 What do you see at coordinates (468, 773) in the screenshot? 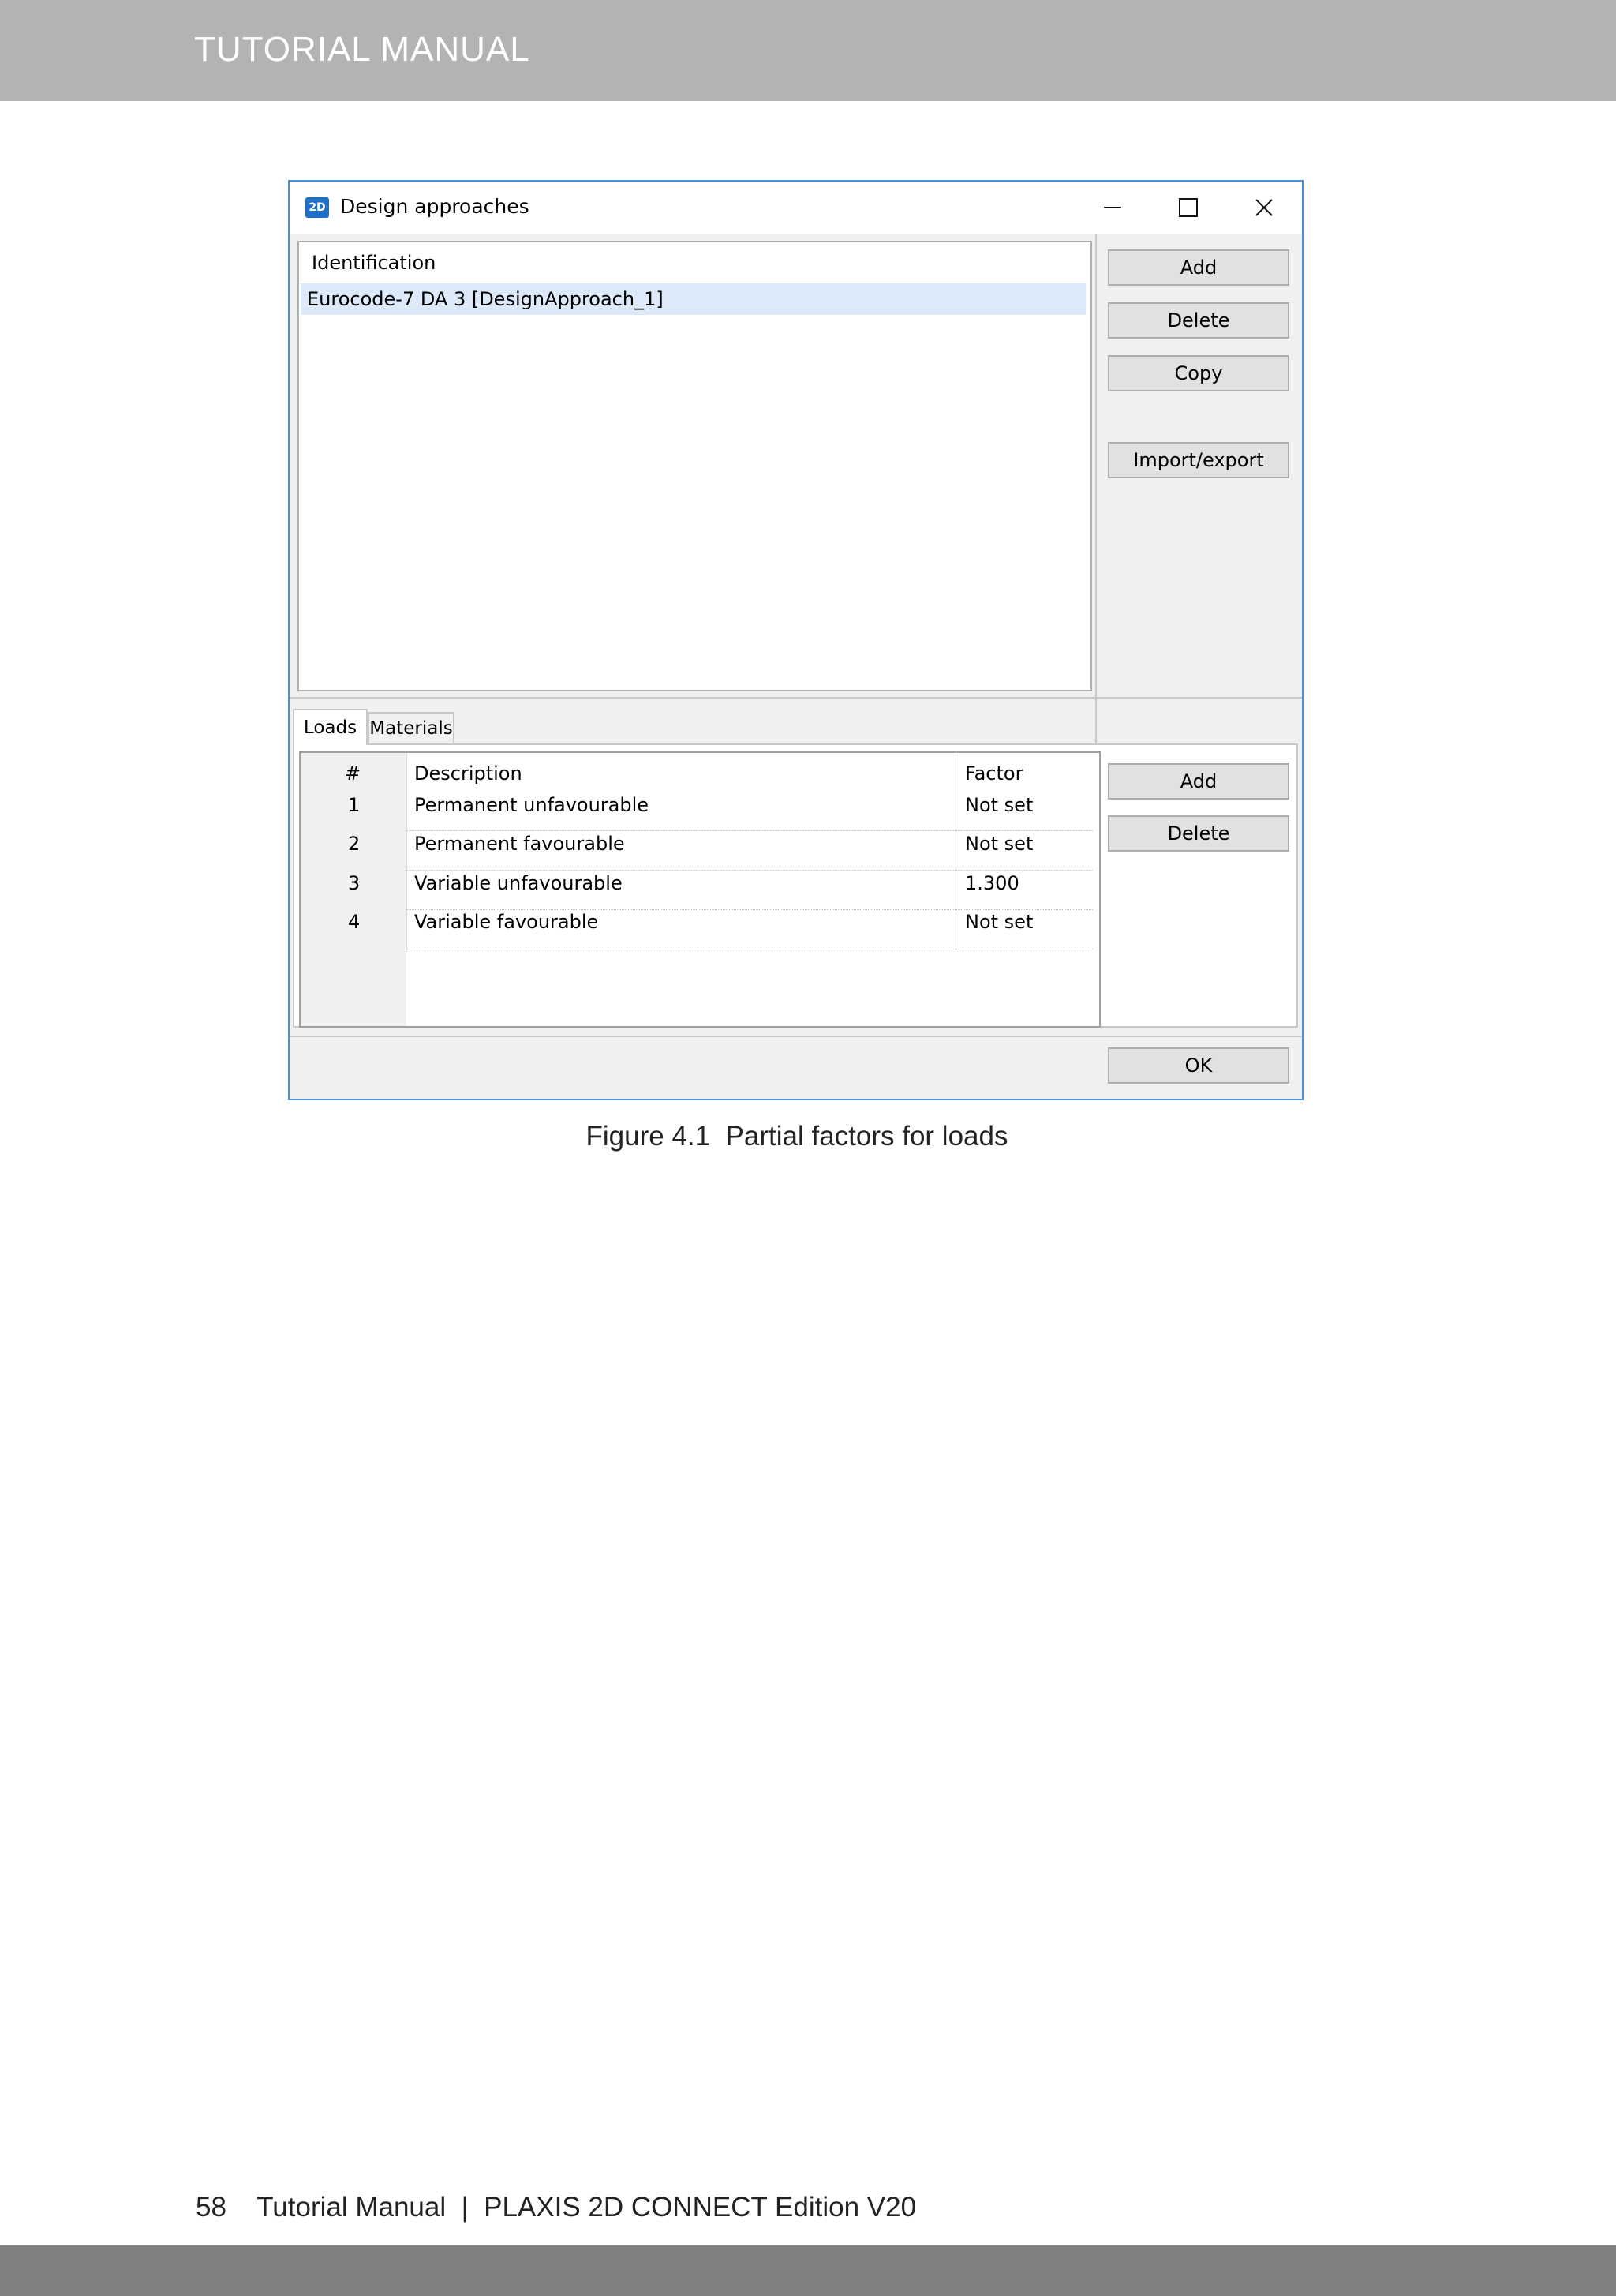
I see `column-header-description: Description` at bounding box center [468, 773].